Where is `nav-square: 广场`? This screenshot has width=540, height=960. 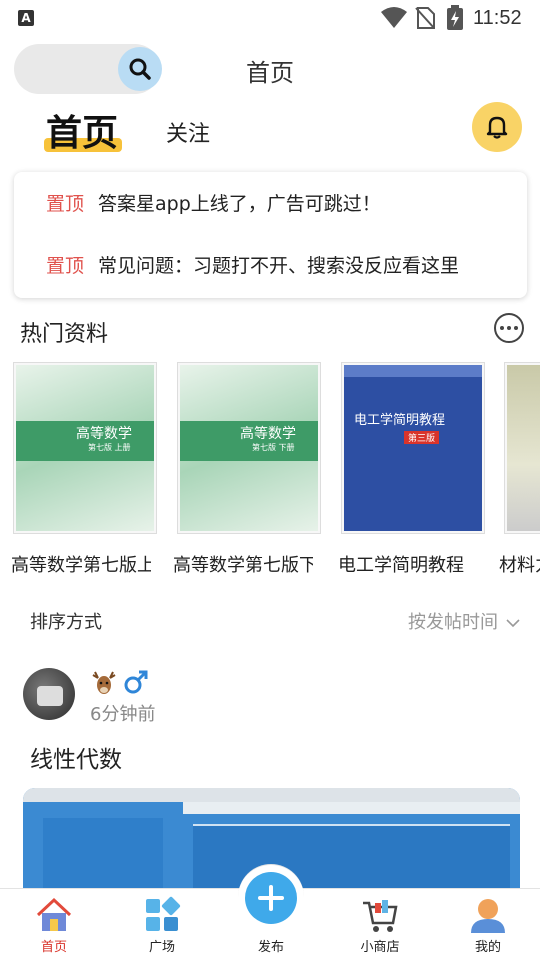
nav-square: 广场 is located at coordinates (162, 924).